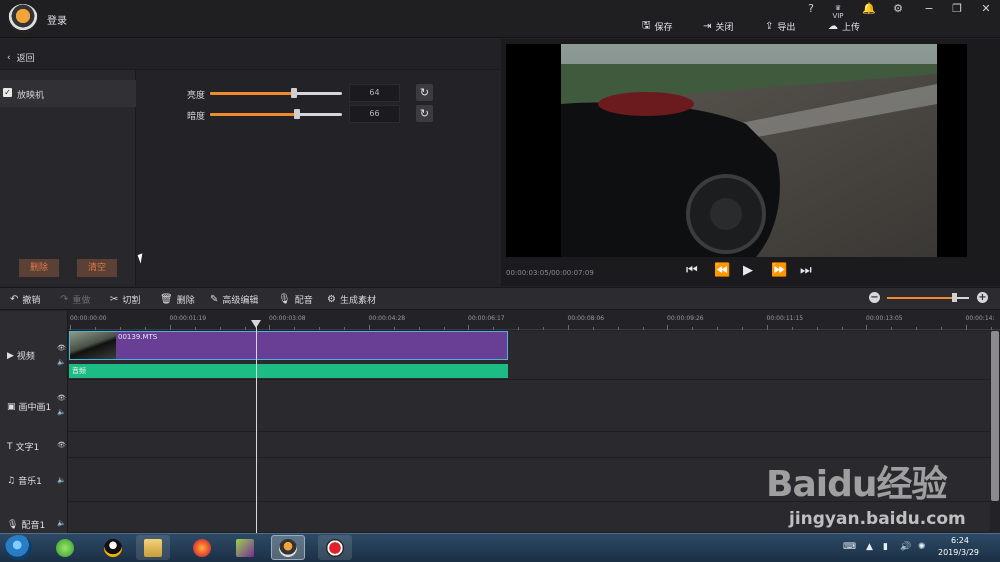  I want to click on gear-icon: ⚙, so click(898, 8).